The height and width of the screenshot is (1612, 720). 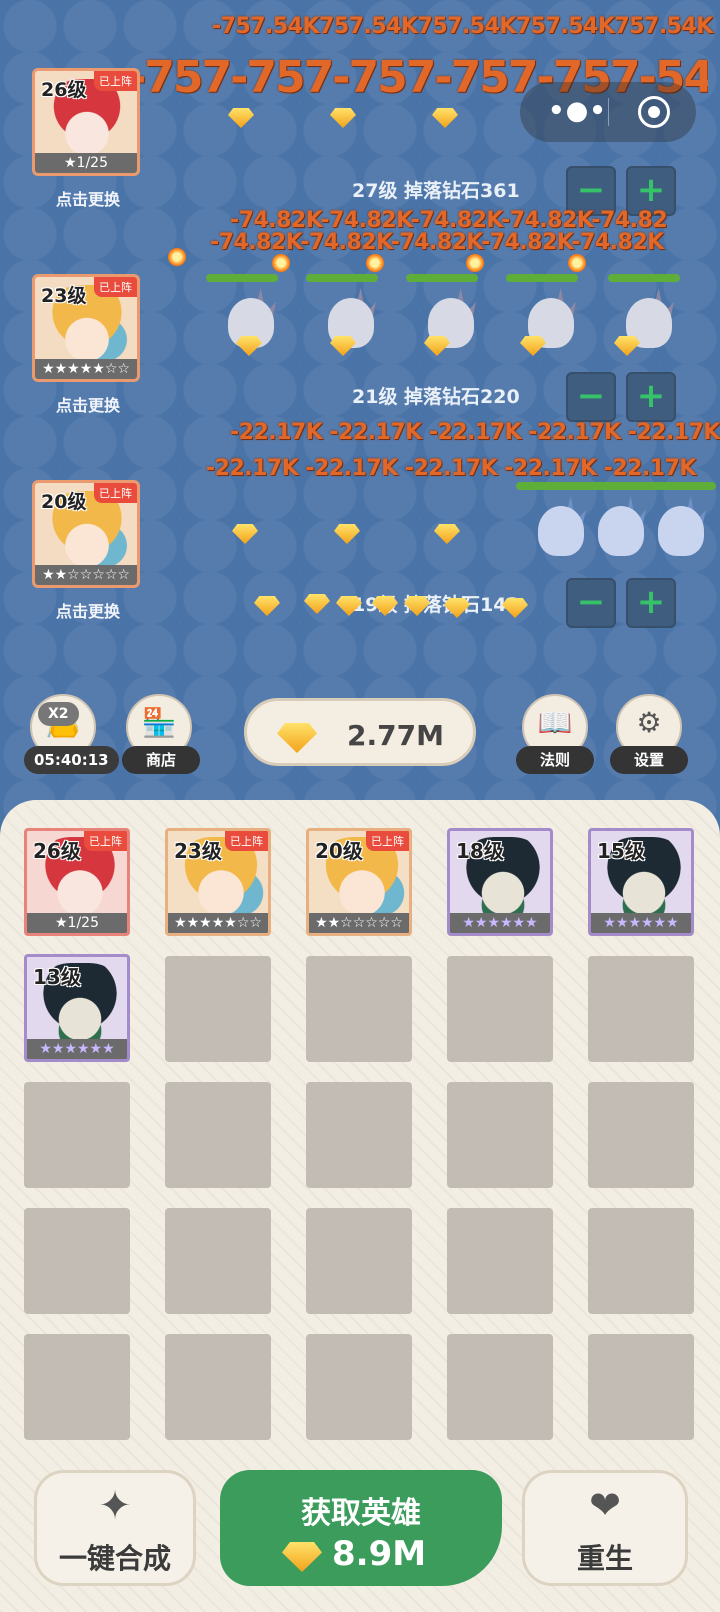 What do you see at coordinates (77, 882) in the screenshot?
I see `roster-hero-card: 26级 已上阵 ★1/25` at bounding box center [77, 882].